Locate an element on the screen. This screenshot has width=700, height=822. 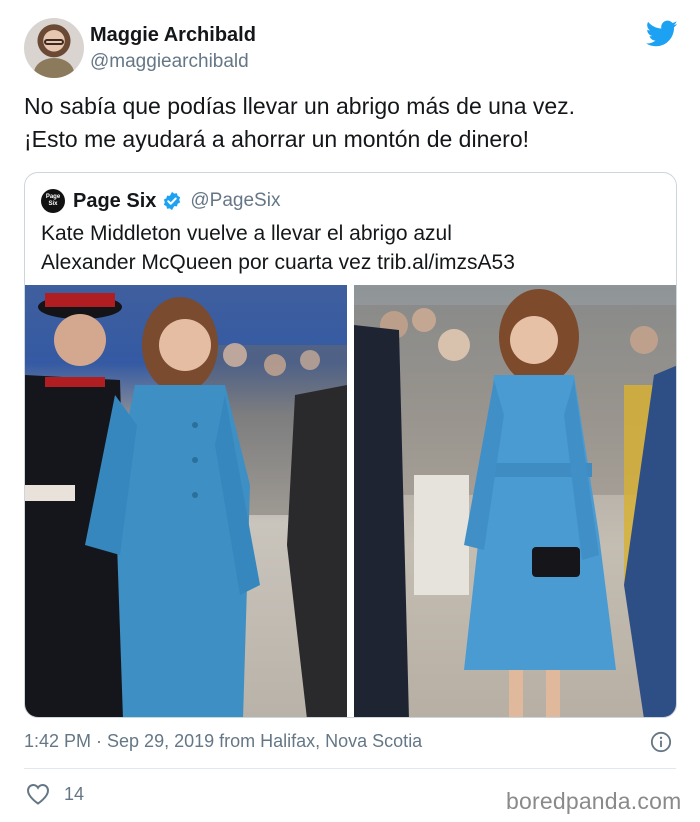
author-handle: @maggiearchibald is located at coordinates (169, 62).